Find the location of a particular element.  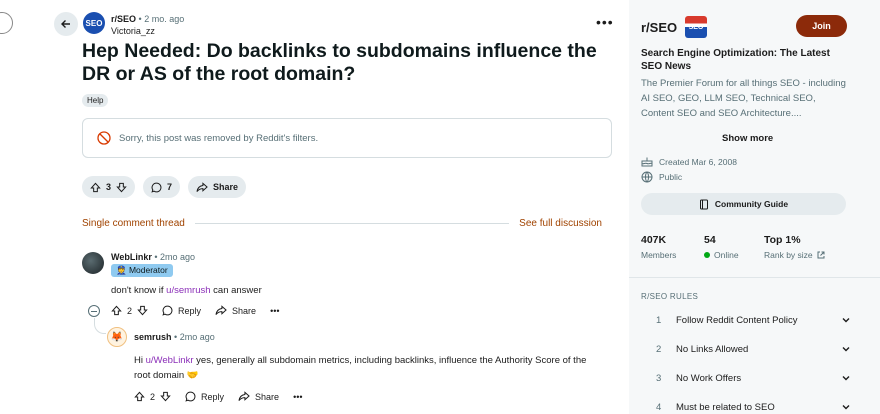

thread-line is located at coordinates (100, 326).